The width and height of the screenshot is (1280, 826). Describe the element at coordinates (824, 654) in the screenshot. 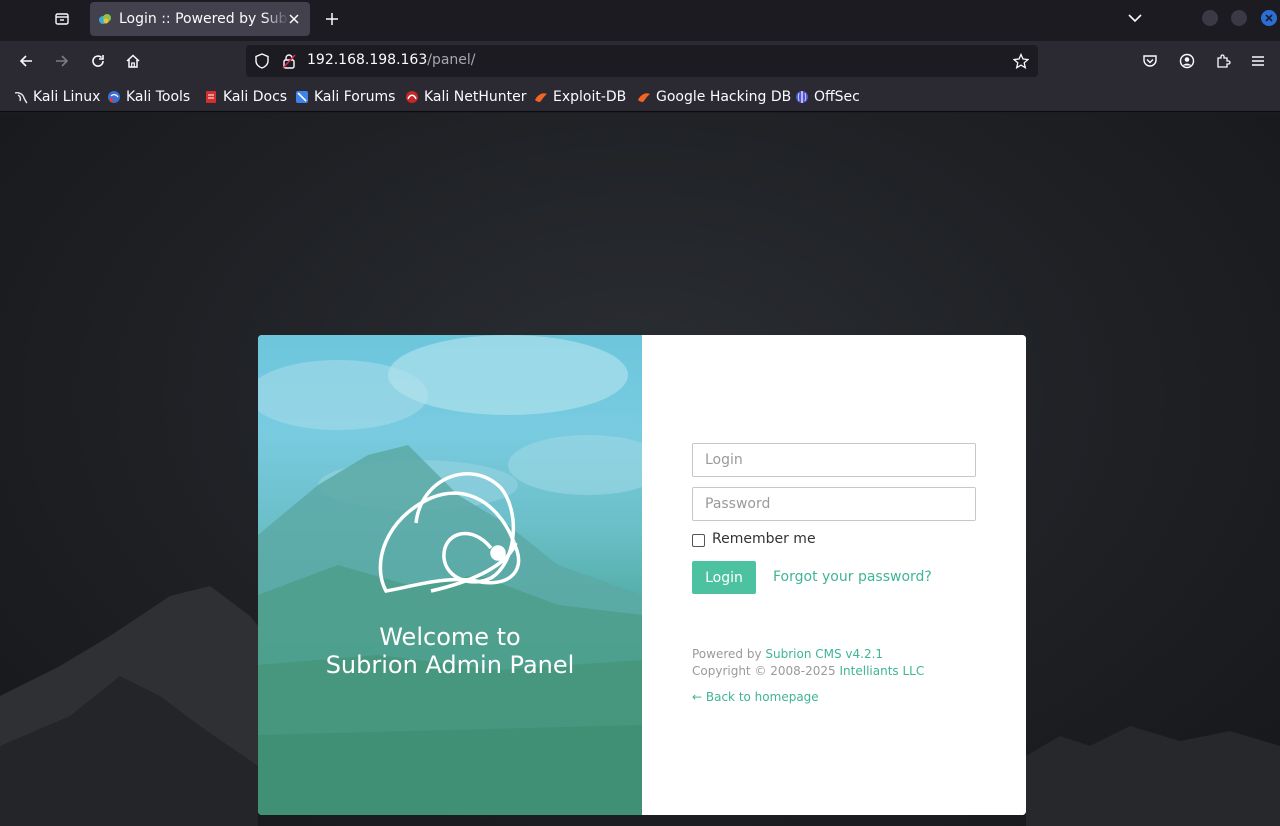

I see `subrion-cms-link: Subrion CMS v4.2.1` at that location.